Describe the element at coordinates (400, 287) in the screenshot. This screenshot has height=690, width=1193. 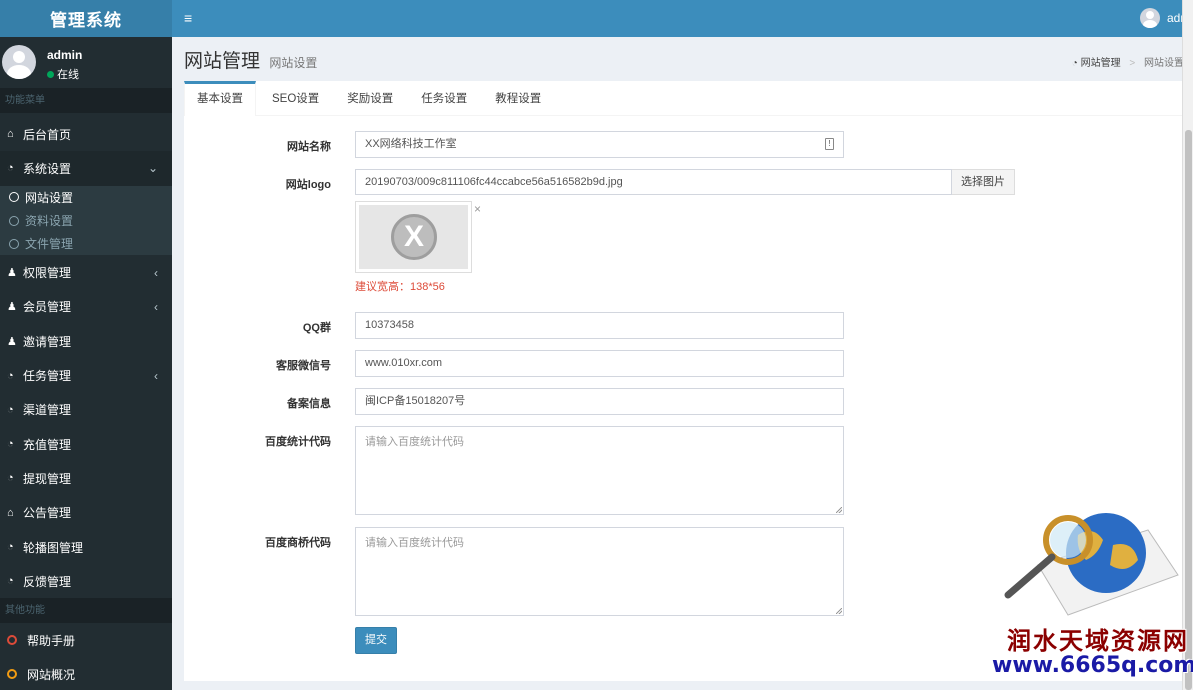
I see `logo-size-hint: 建议宽高：138*56` at that location.